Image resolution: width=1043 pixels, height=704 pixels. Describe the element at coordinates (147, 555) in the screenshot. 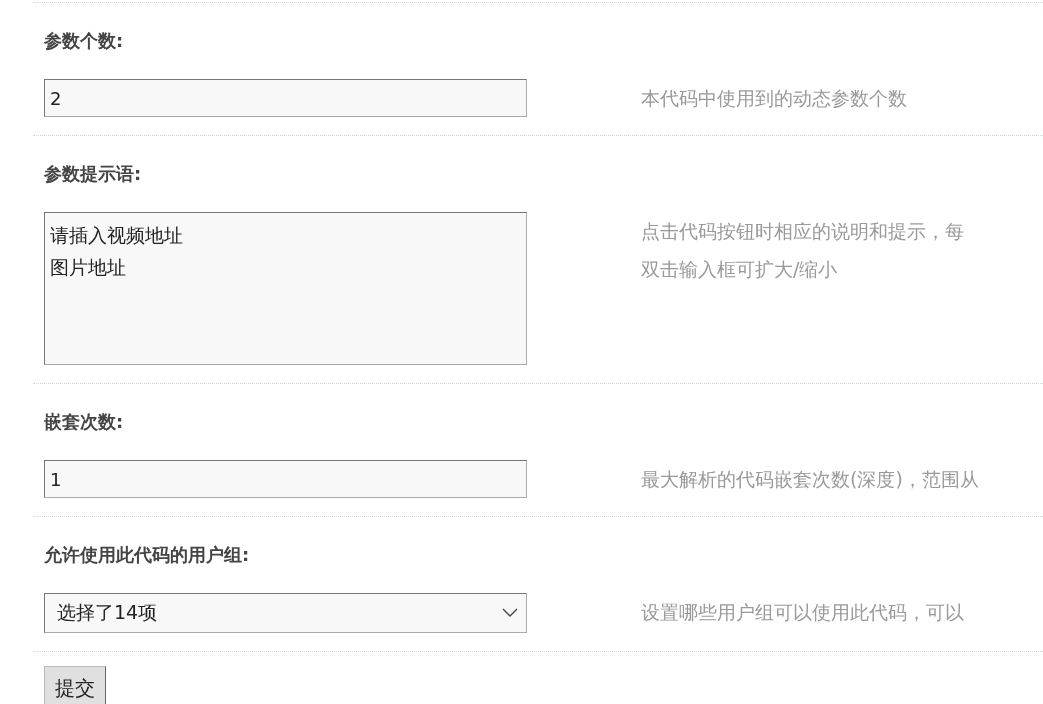

I see `field-label: 允许使用此代码的用户组:` at that location.